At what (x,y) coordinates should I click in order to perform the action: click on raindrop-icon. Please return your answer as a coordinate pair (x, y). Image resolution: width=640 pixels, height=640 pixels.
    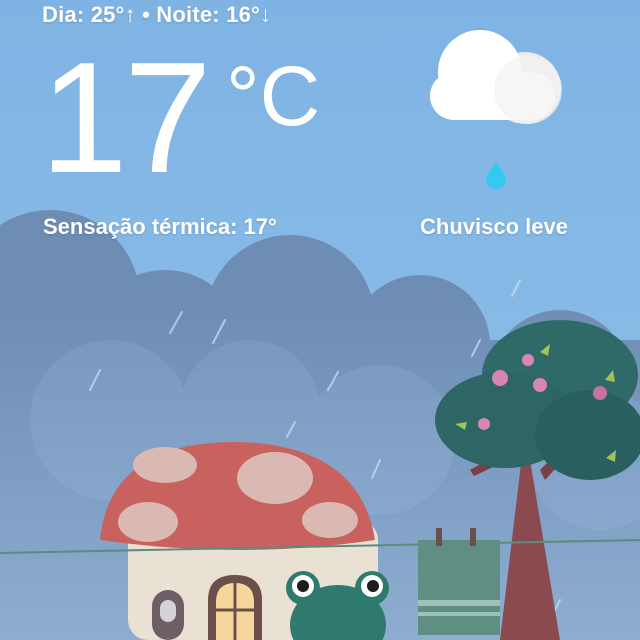
    Looking at the image, I should click on (496, 175).